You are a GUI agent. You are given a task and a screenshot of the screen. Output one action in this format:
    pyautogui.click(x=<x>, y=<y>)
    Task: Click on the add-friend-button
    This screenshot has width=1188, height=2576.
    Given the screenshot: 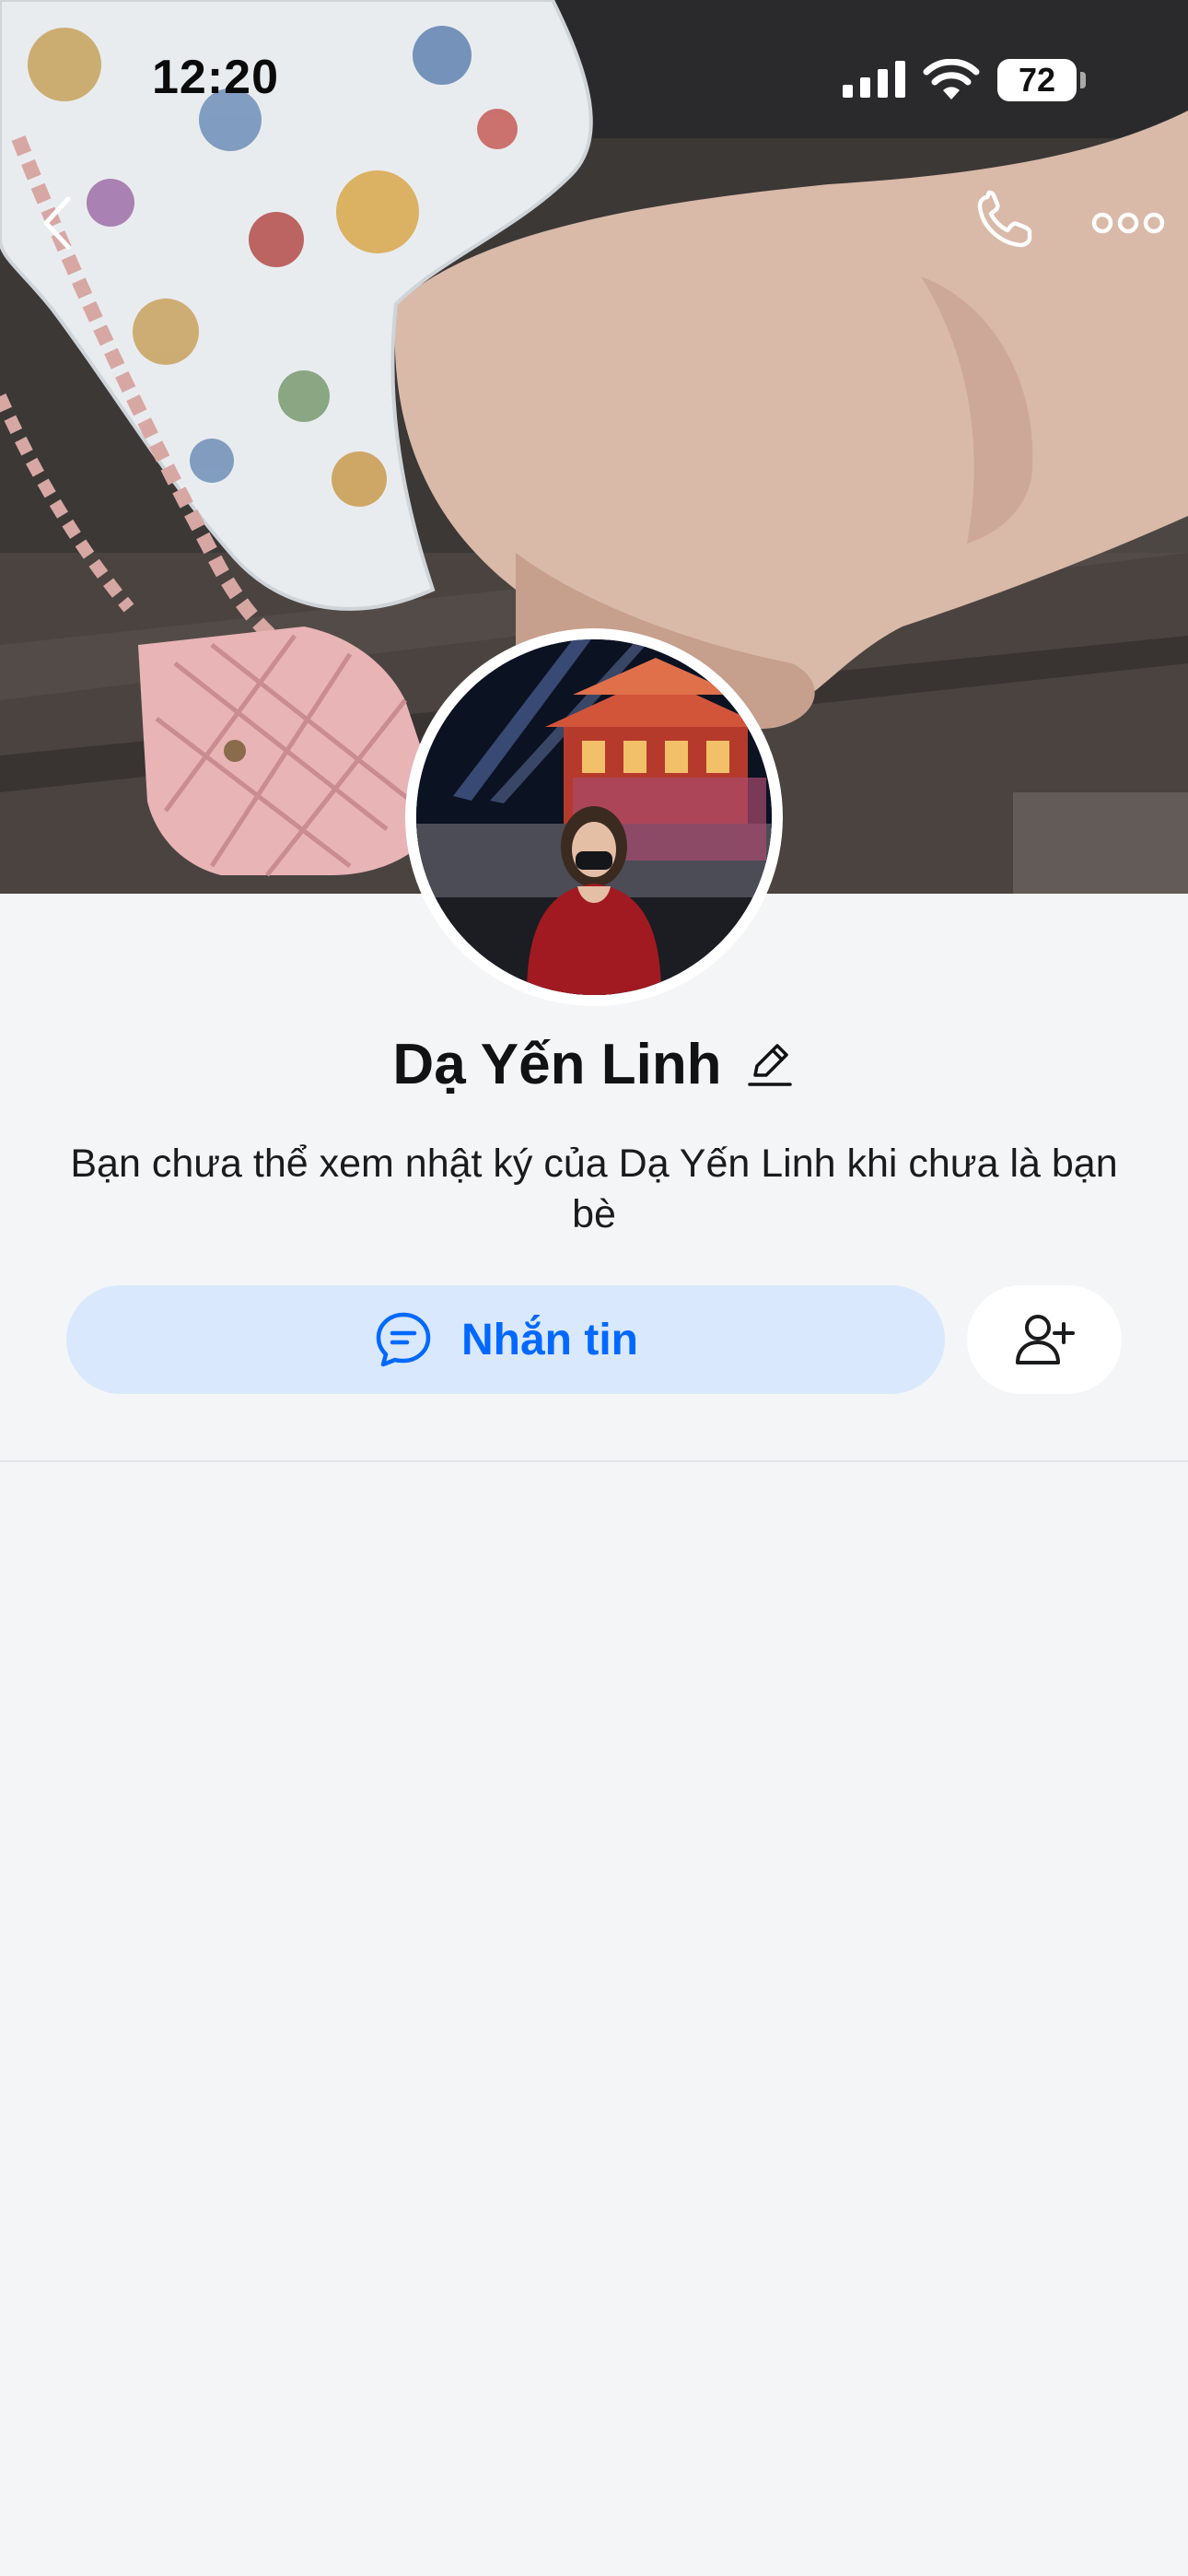 What is the action you would take?
    pyautogui.click(x=1044, y=1339)
    